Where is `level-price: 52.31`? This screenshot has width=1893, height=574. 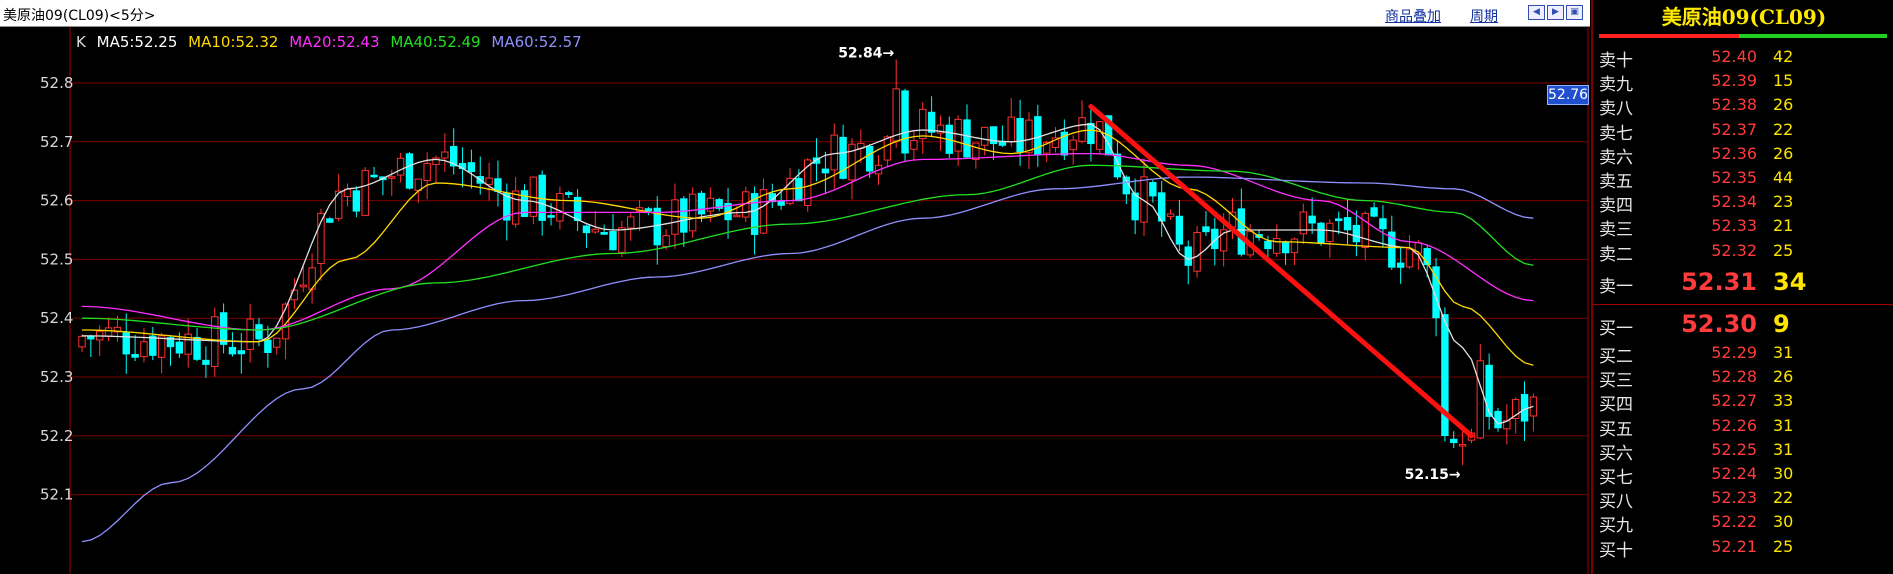 level-price: 52.31 is located at coordinates (1719, 281).